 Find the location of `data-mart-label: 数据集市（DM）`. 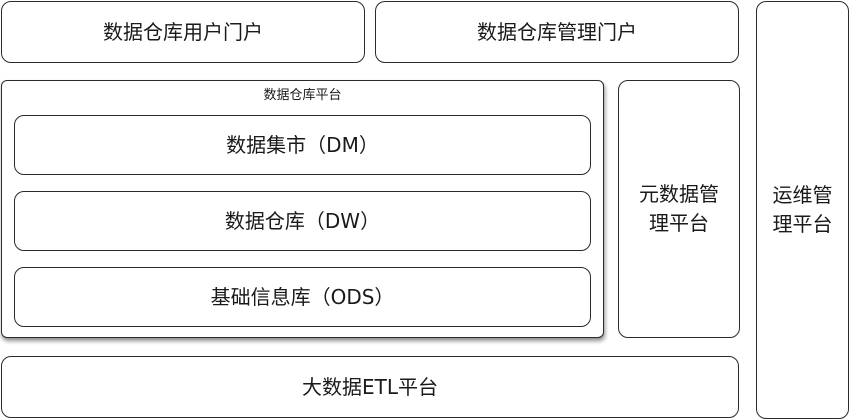

data-mart-label: 数据集市（DM） is located at coordinates (302, 144).